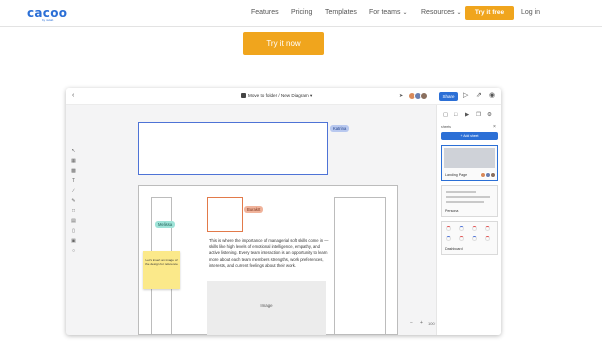 The width and height of the screenshot is (602, 355). What do you see at coordinates (469, 158) in the screenshot?
I see `sheet-preview` at bounding box center [469, 158].